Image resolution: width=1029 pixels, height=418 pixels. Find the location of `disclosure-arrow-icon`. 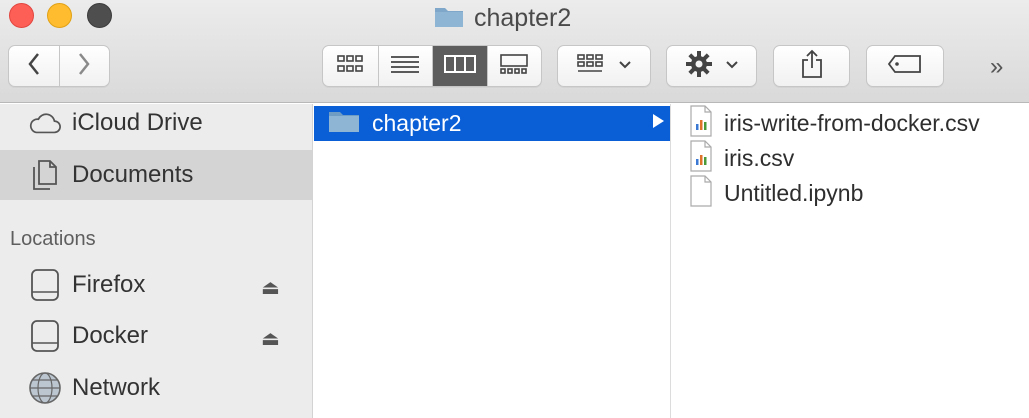

disclosure-arrow-icon is located at coordinates (658, 121).